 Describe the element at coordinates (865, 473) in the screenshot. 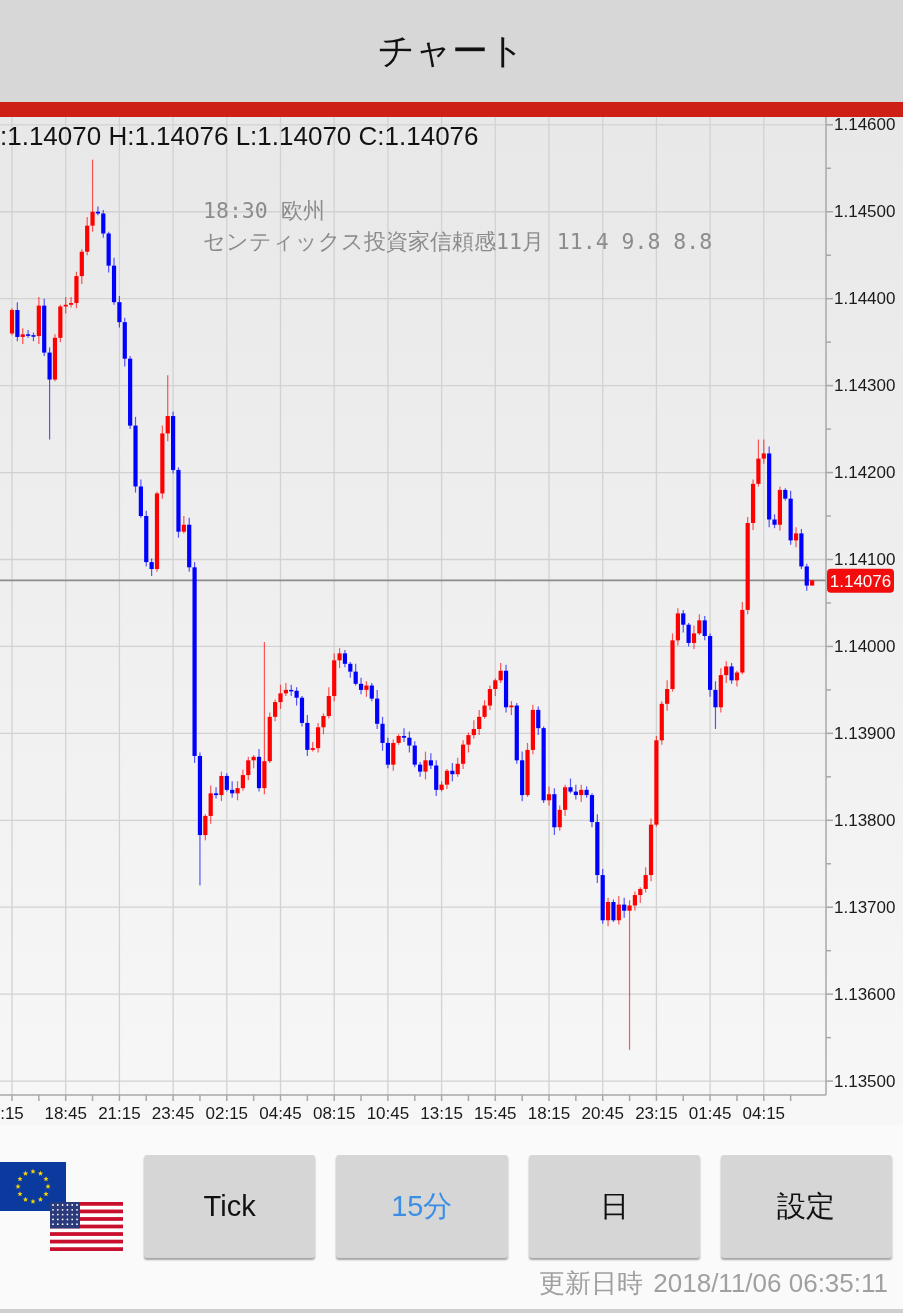

I see `price-axis-label: 1.14200` at that location.